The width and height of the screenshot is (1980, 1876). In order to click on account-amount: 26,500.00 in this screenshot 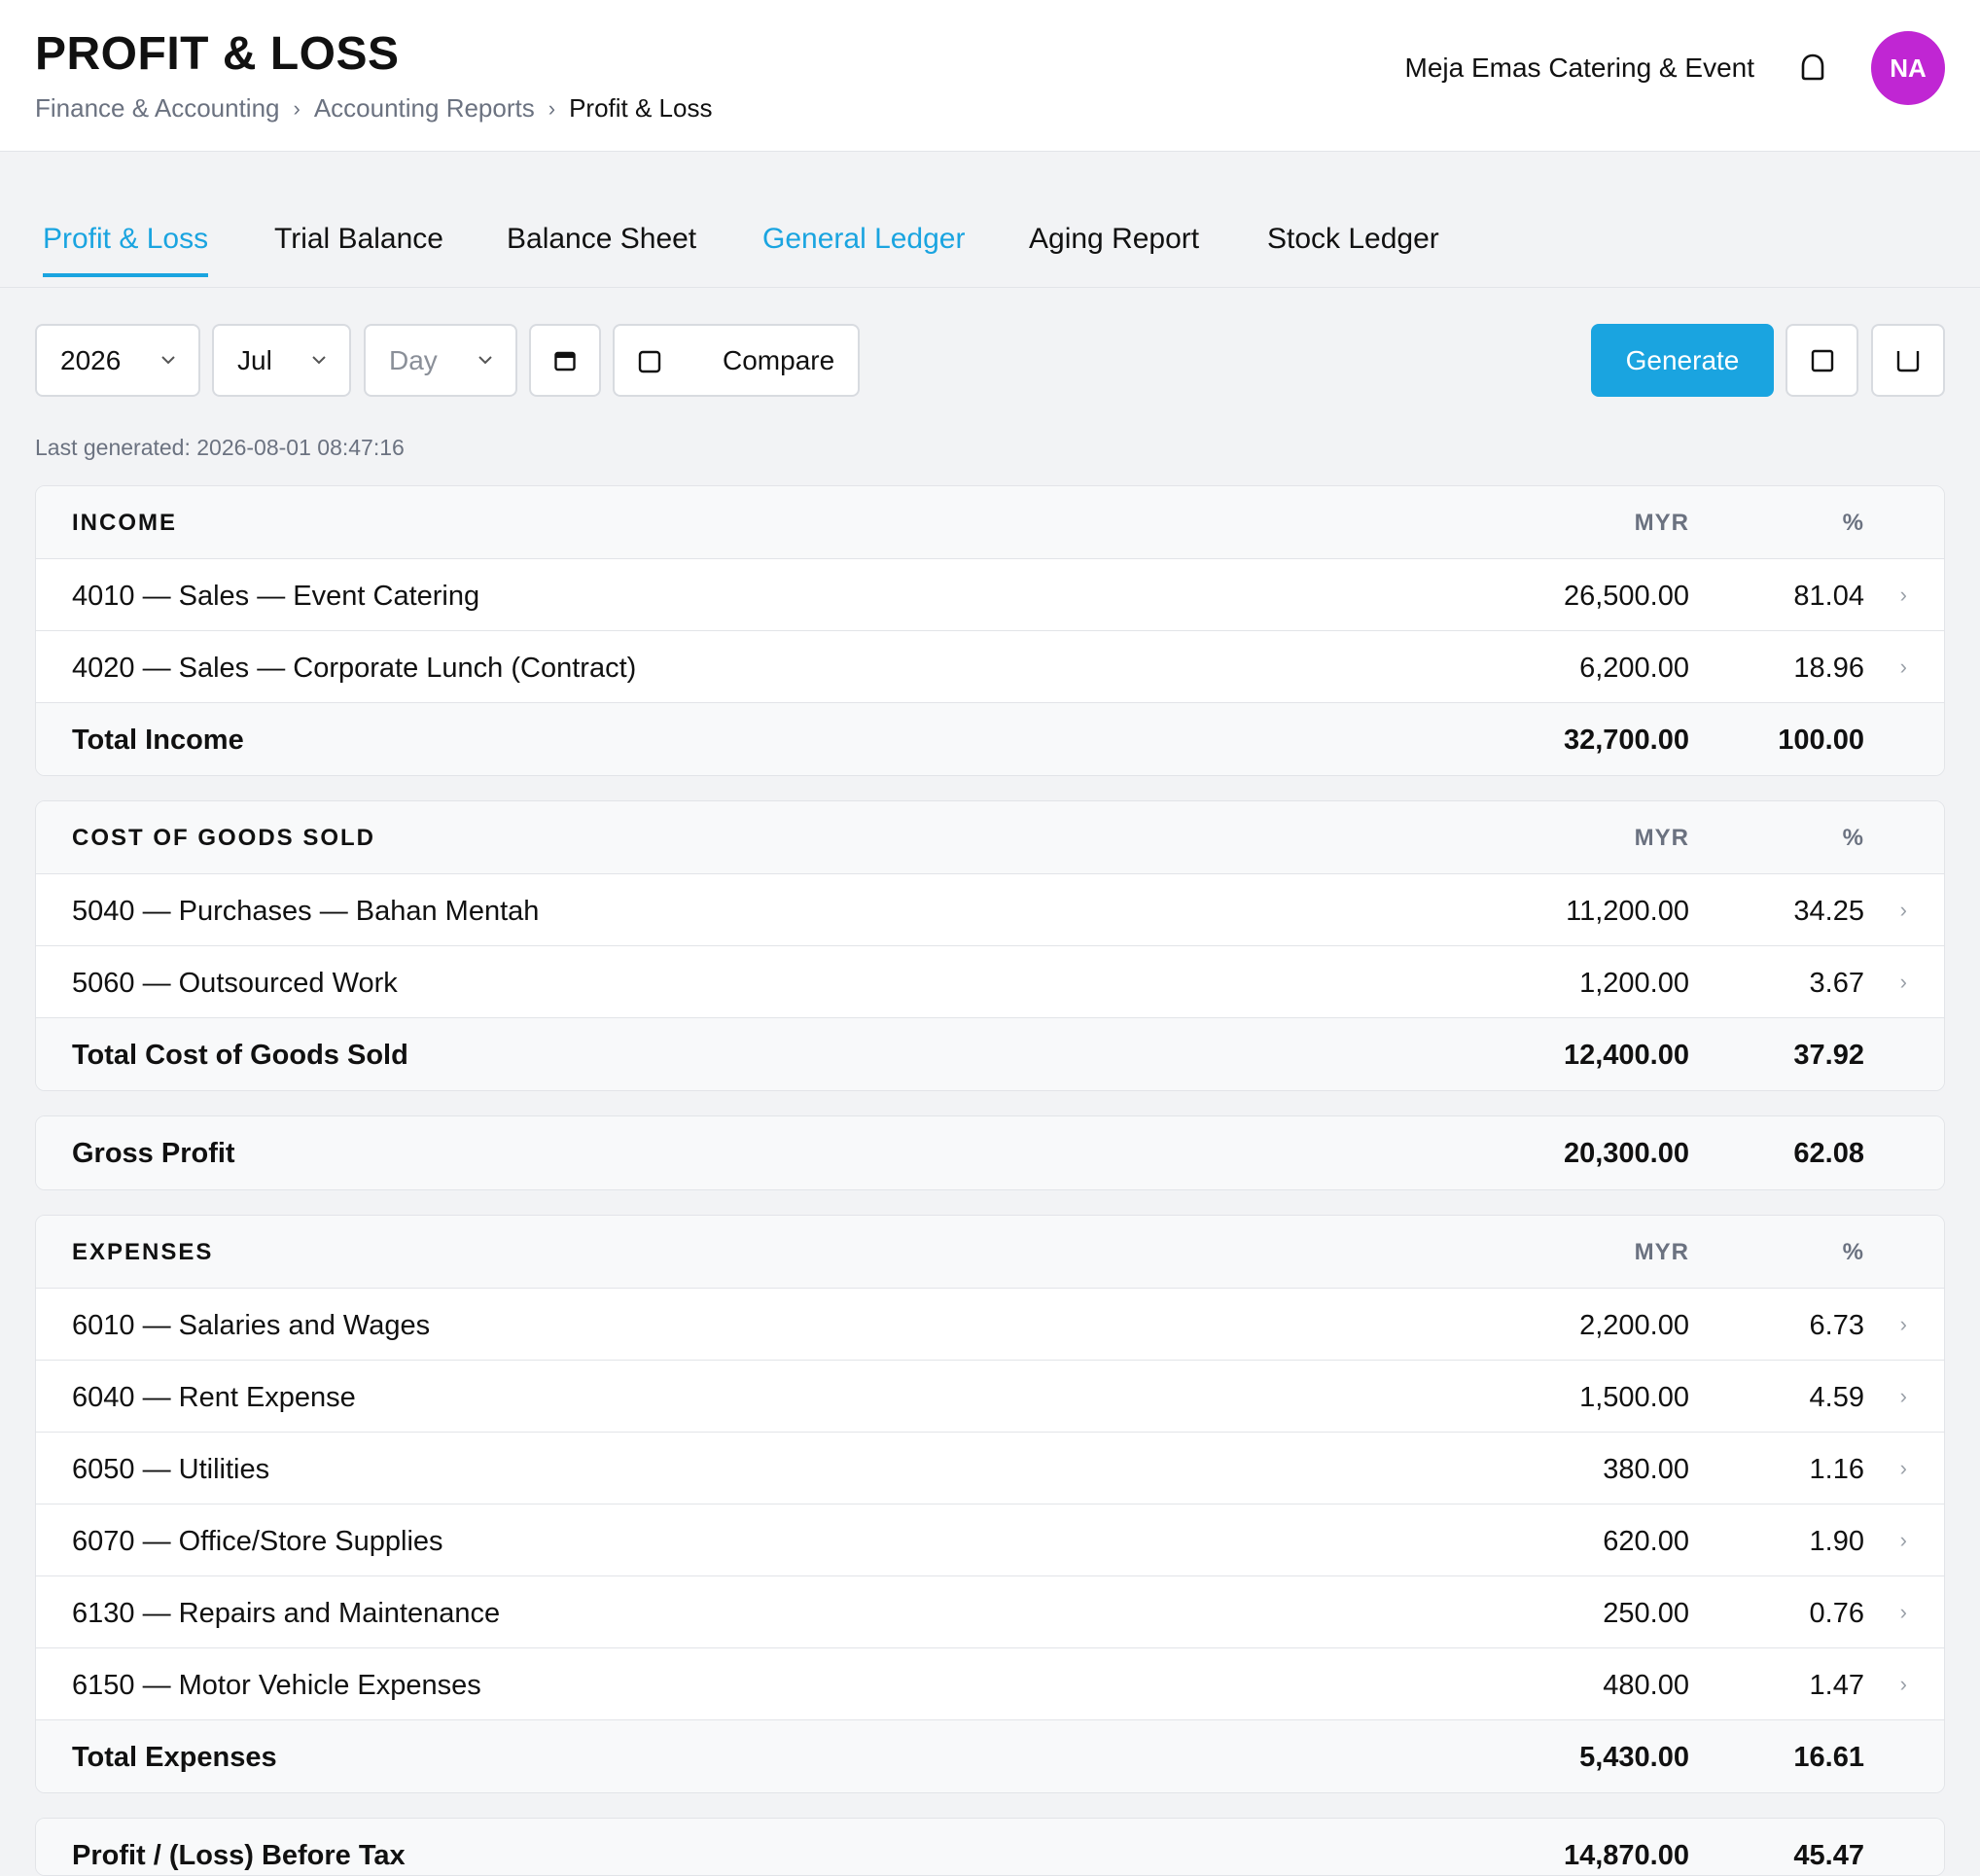, I will do `click(1626, 596)`.